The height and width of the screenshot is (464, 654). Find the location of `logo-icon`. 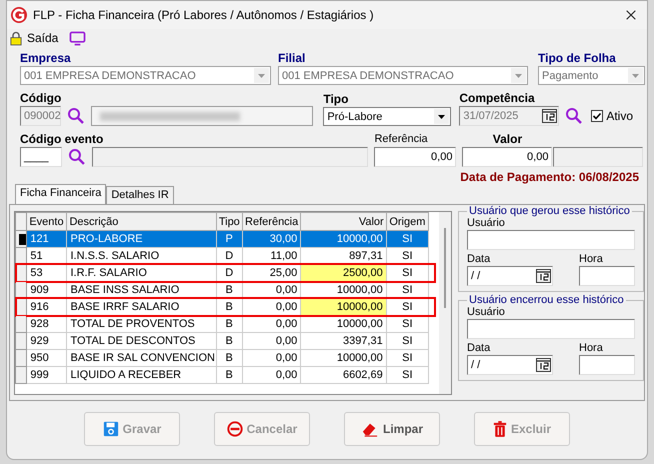

logo-icon is located at coordinates (19, 15).